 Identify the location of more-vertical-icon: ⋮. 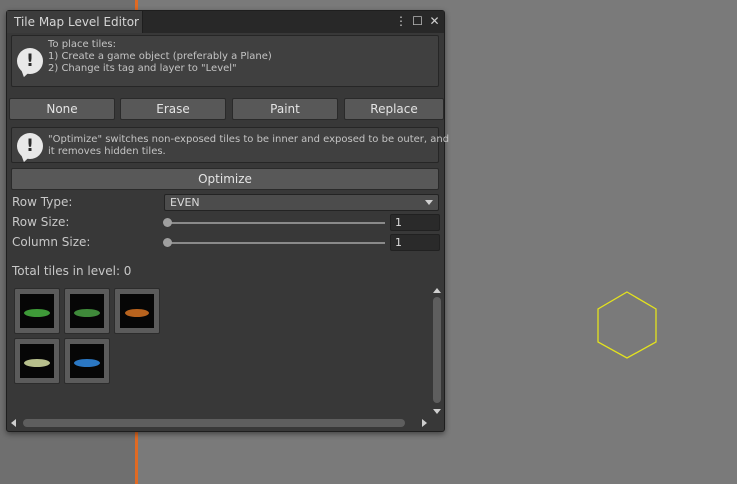
(401, 21).